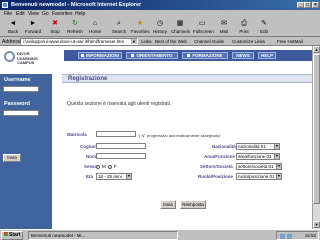  I want to click on submit-button: Invia, so click(168, 204).